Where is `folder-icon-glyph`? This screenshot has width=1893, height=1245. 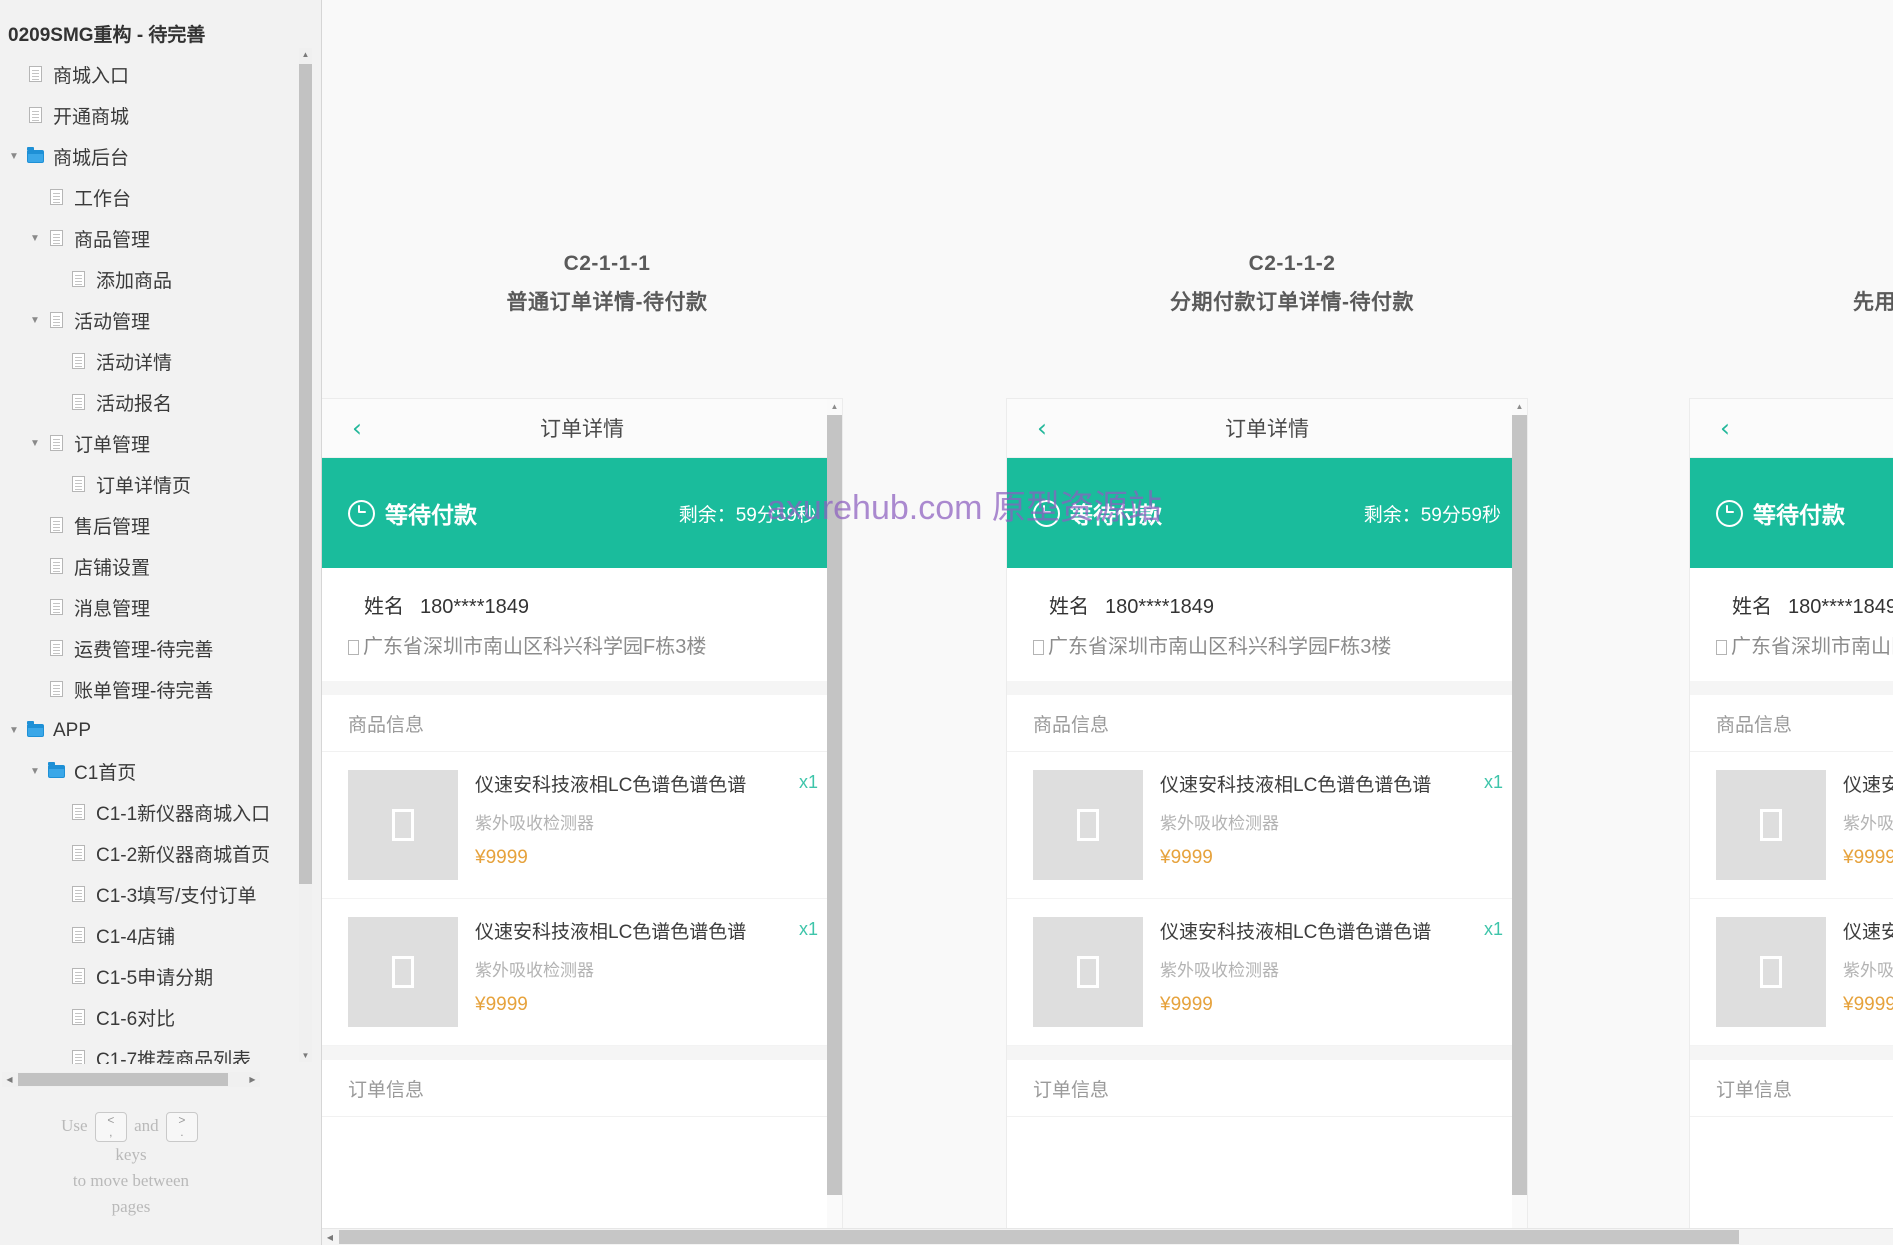 folder-icon-glyph is located at coordinates (35, 728).